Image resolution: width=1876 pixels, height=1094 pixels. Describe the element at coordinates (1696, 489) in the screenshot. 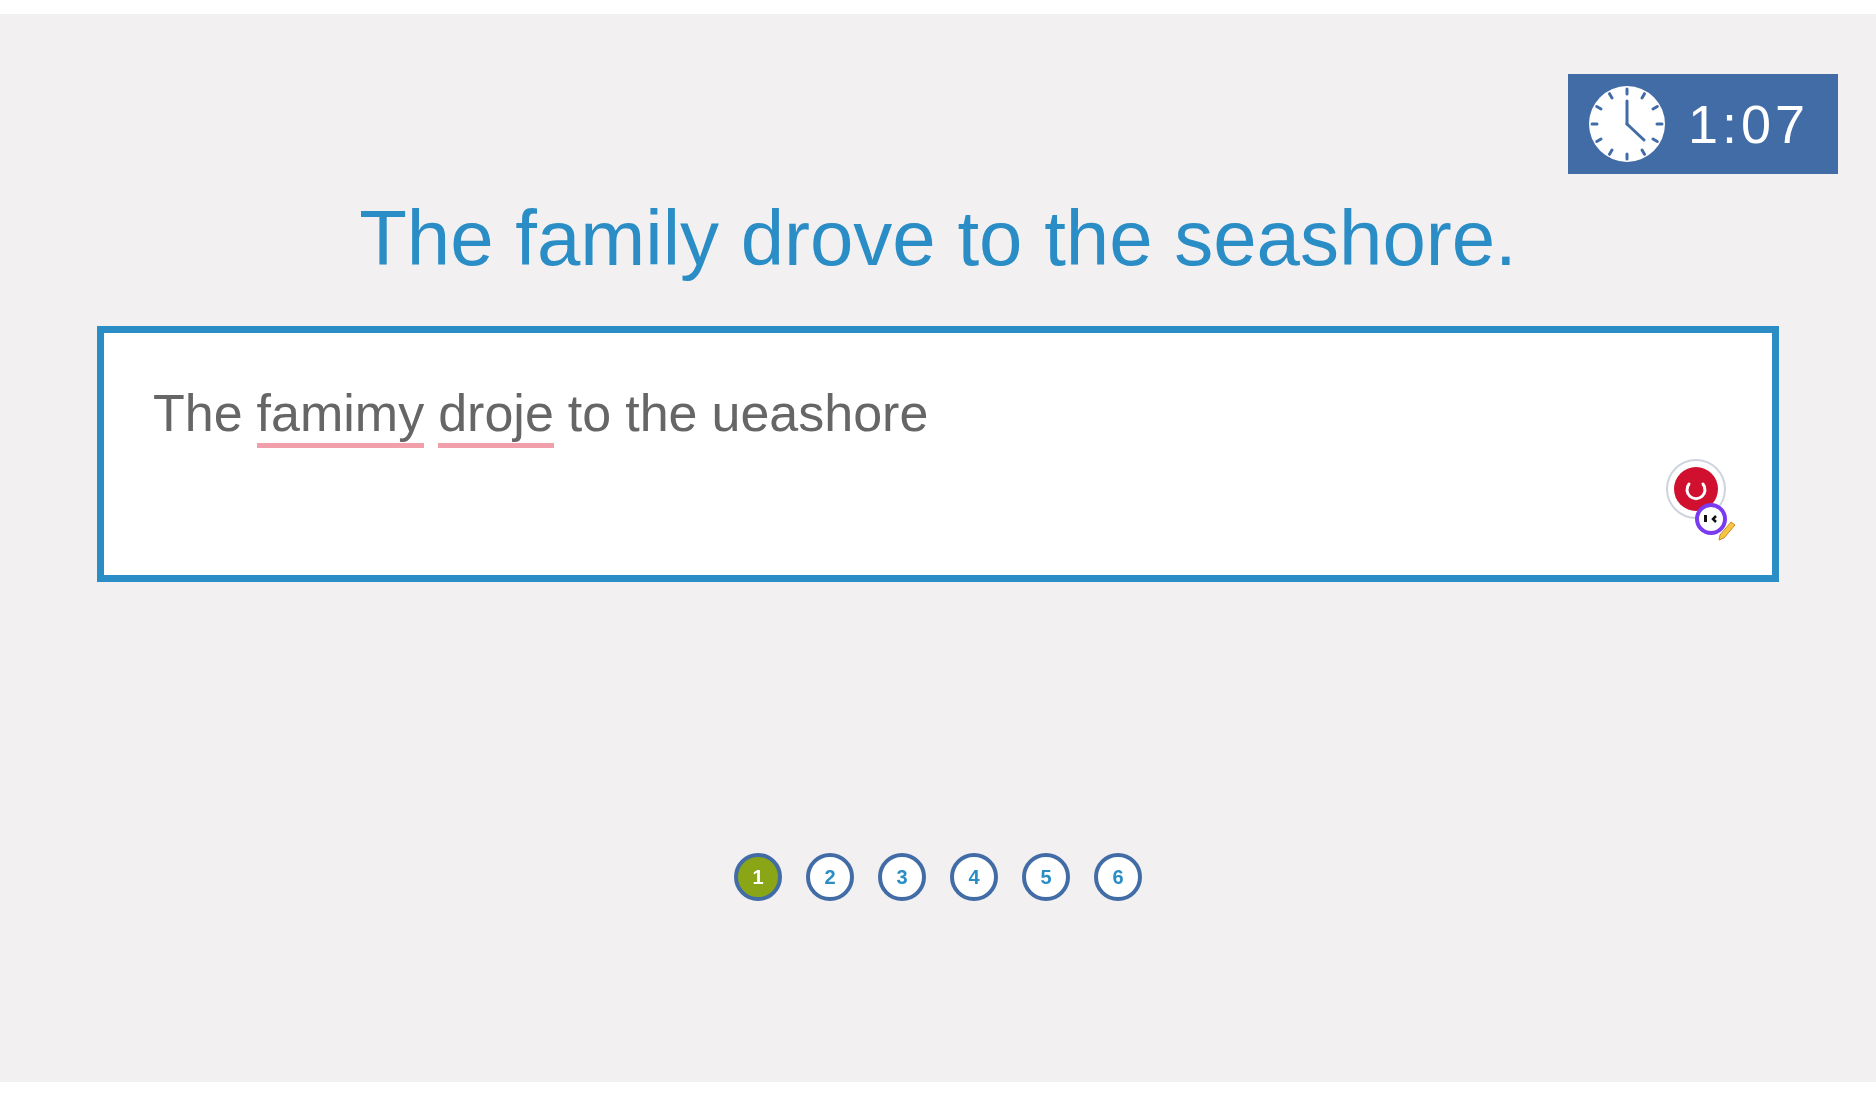

I see `spinner-icon` at that location.